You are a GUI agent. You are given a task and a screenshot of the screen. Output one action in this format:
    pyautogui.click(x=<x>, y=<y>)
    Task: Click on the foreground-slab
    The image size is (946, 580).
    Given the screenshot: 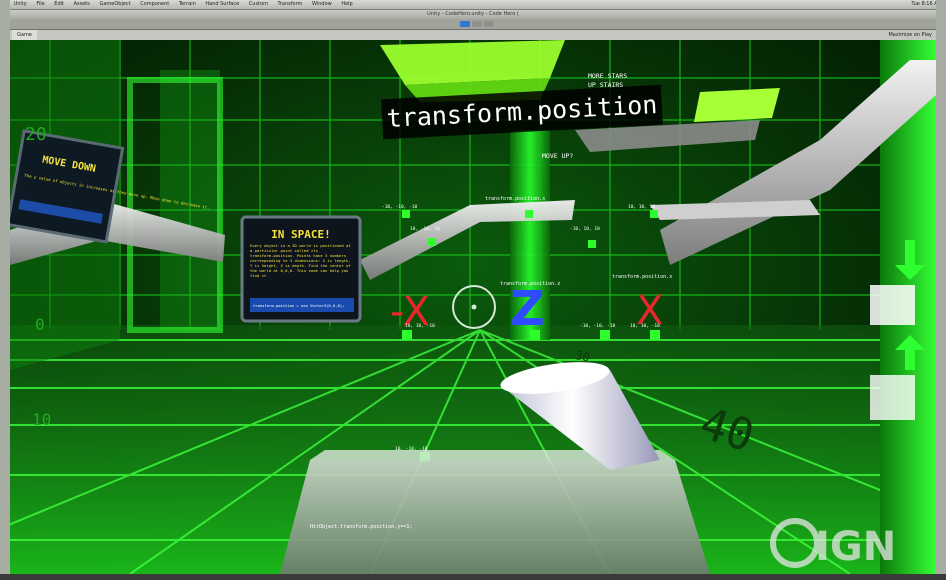 What is the action you would take?
    pyautogui.click(x=495, y=517)
    